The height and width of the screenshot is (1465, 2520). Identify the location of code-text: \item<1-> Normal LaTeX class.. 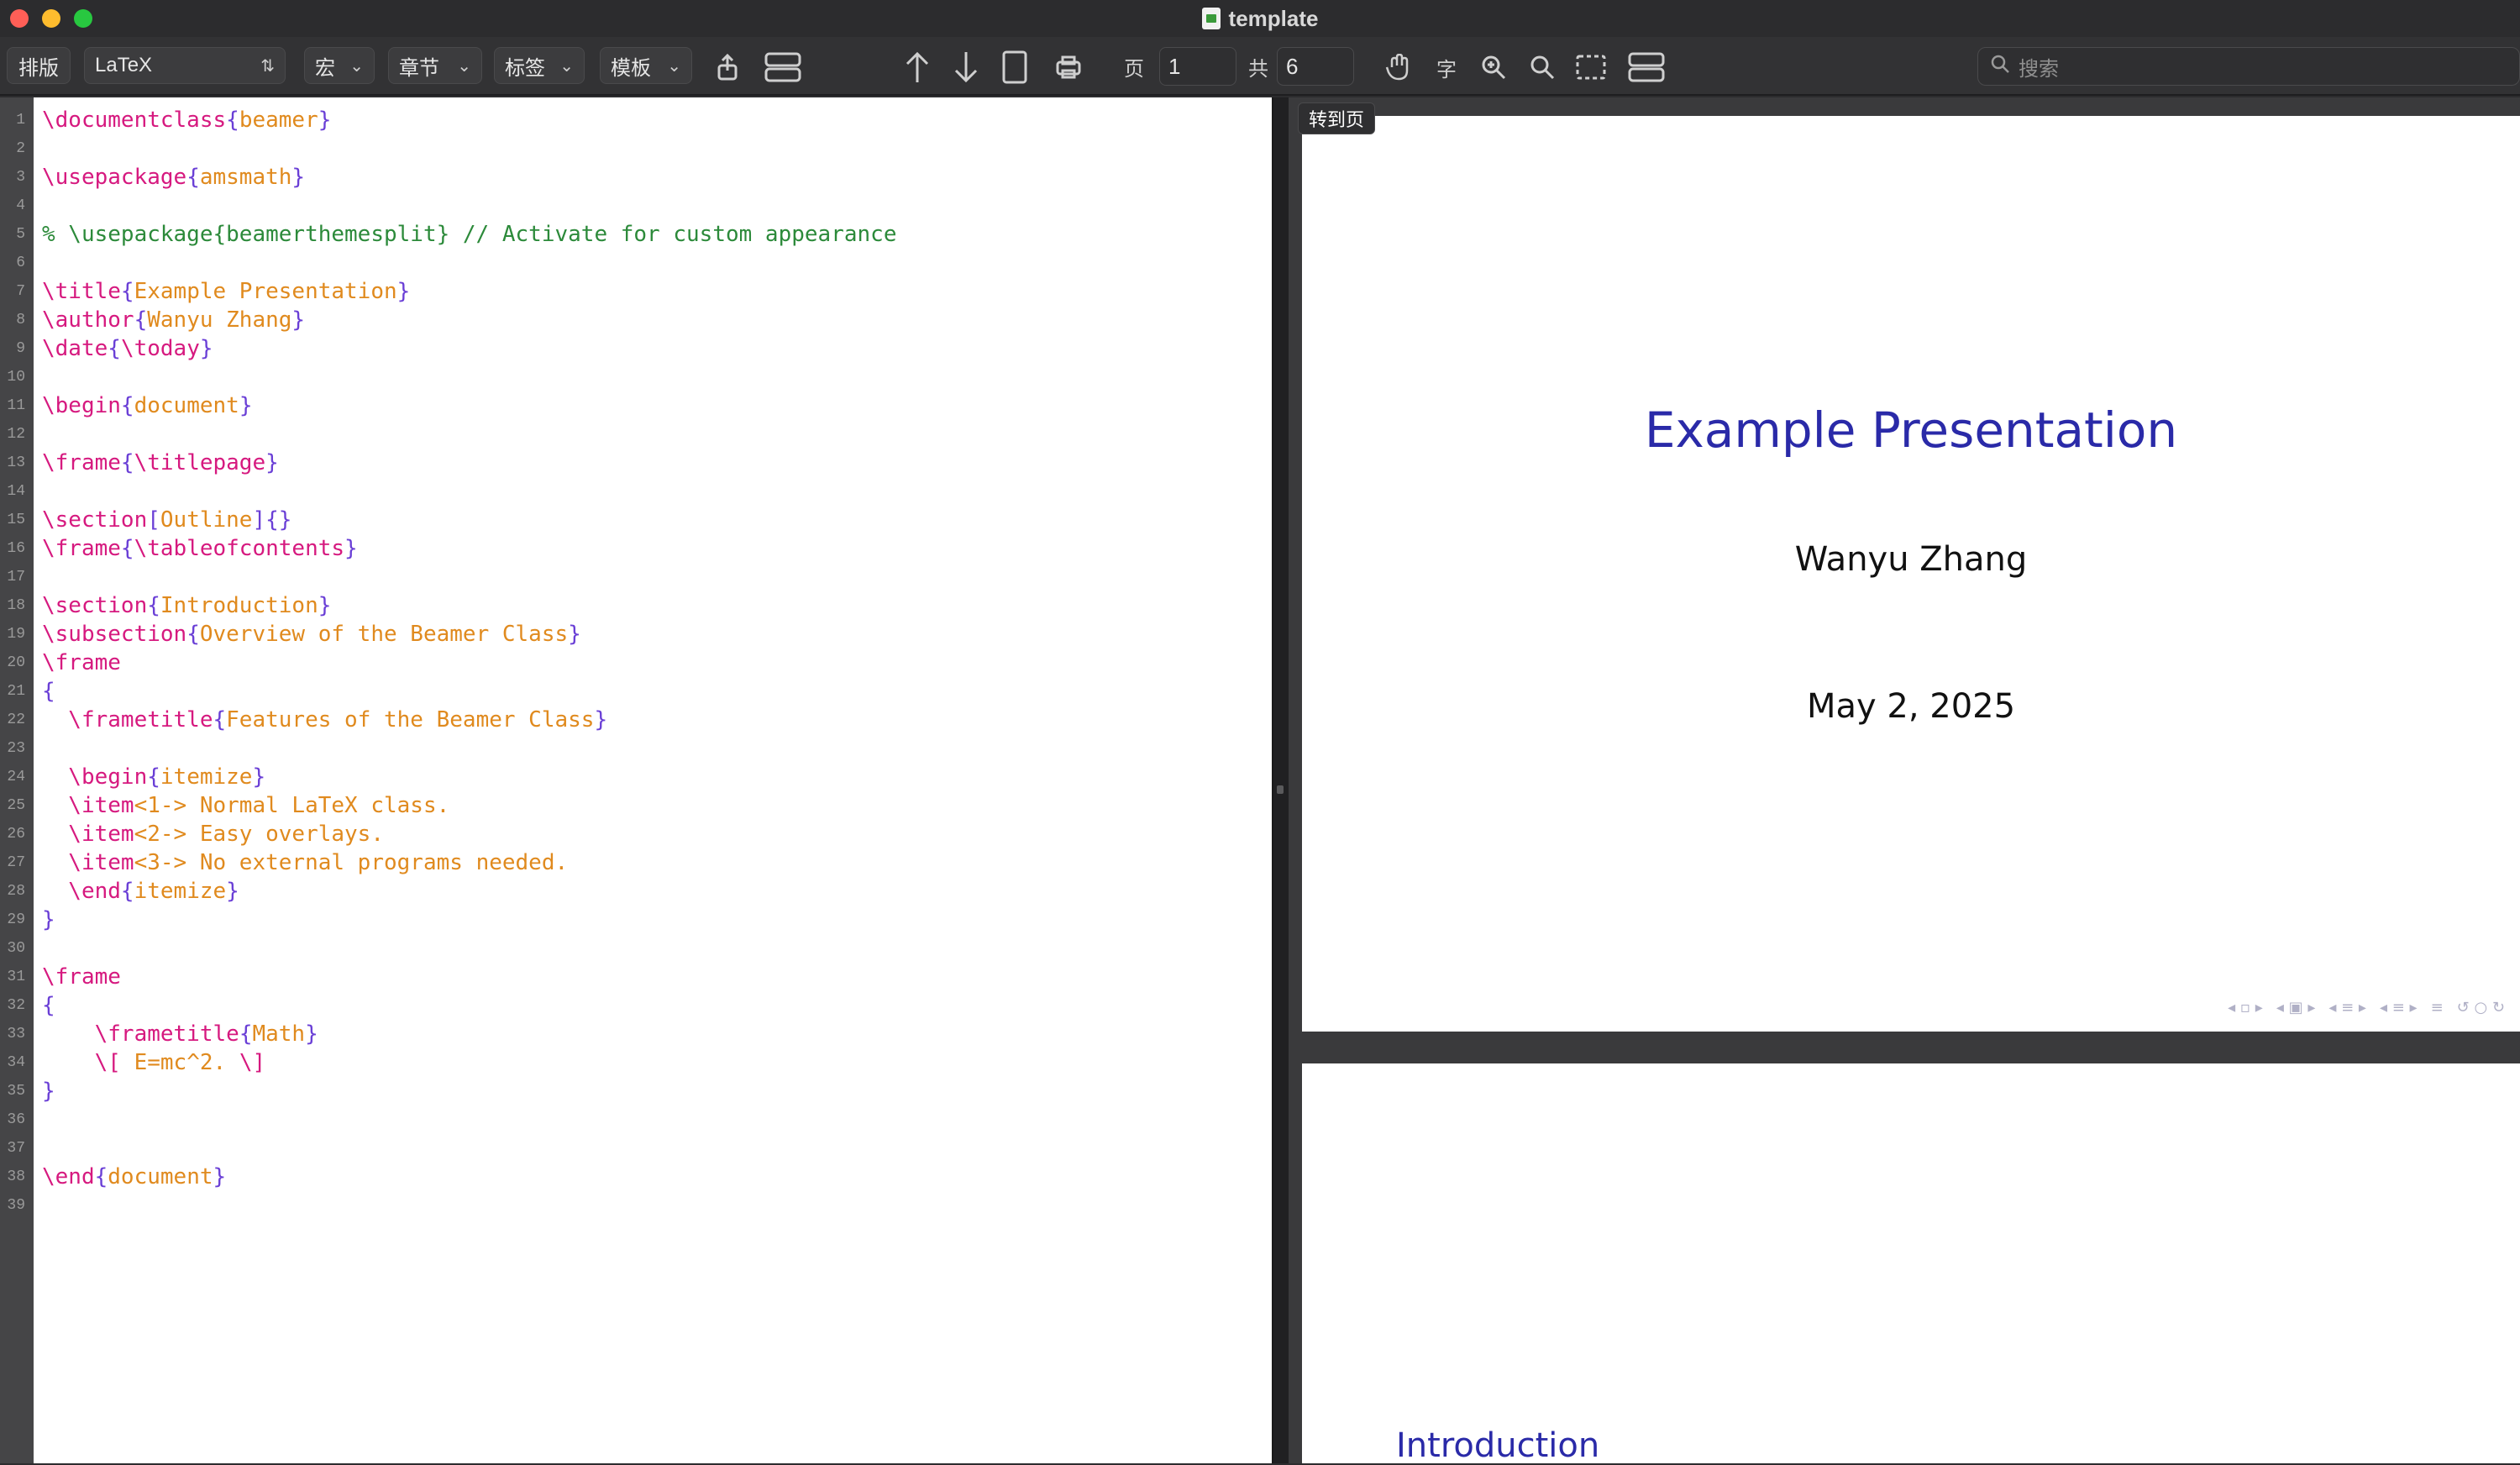
(245, 805).